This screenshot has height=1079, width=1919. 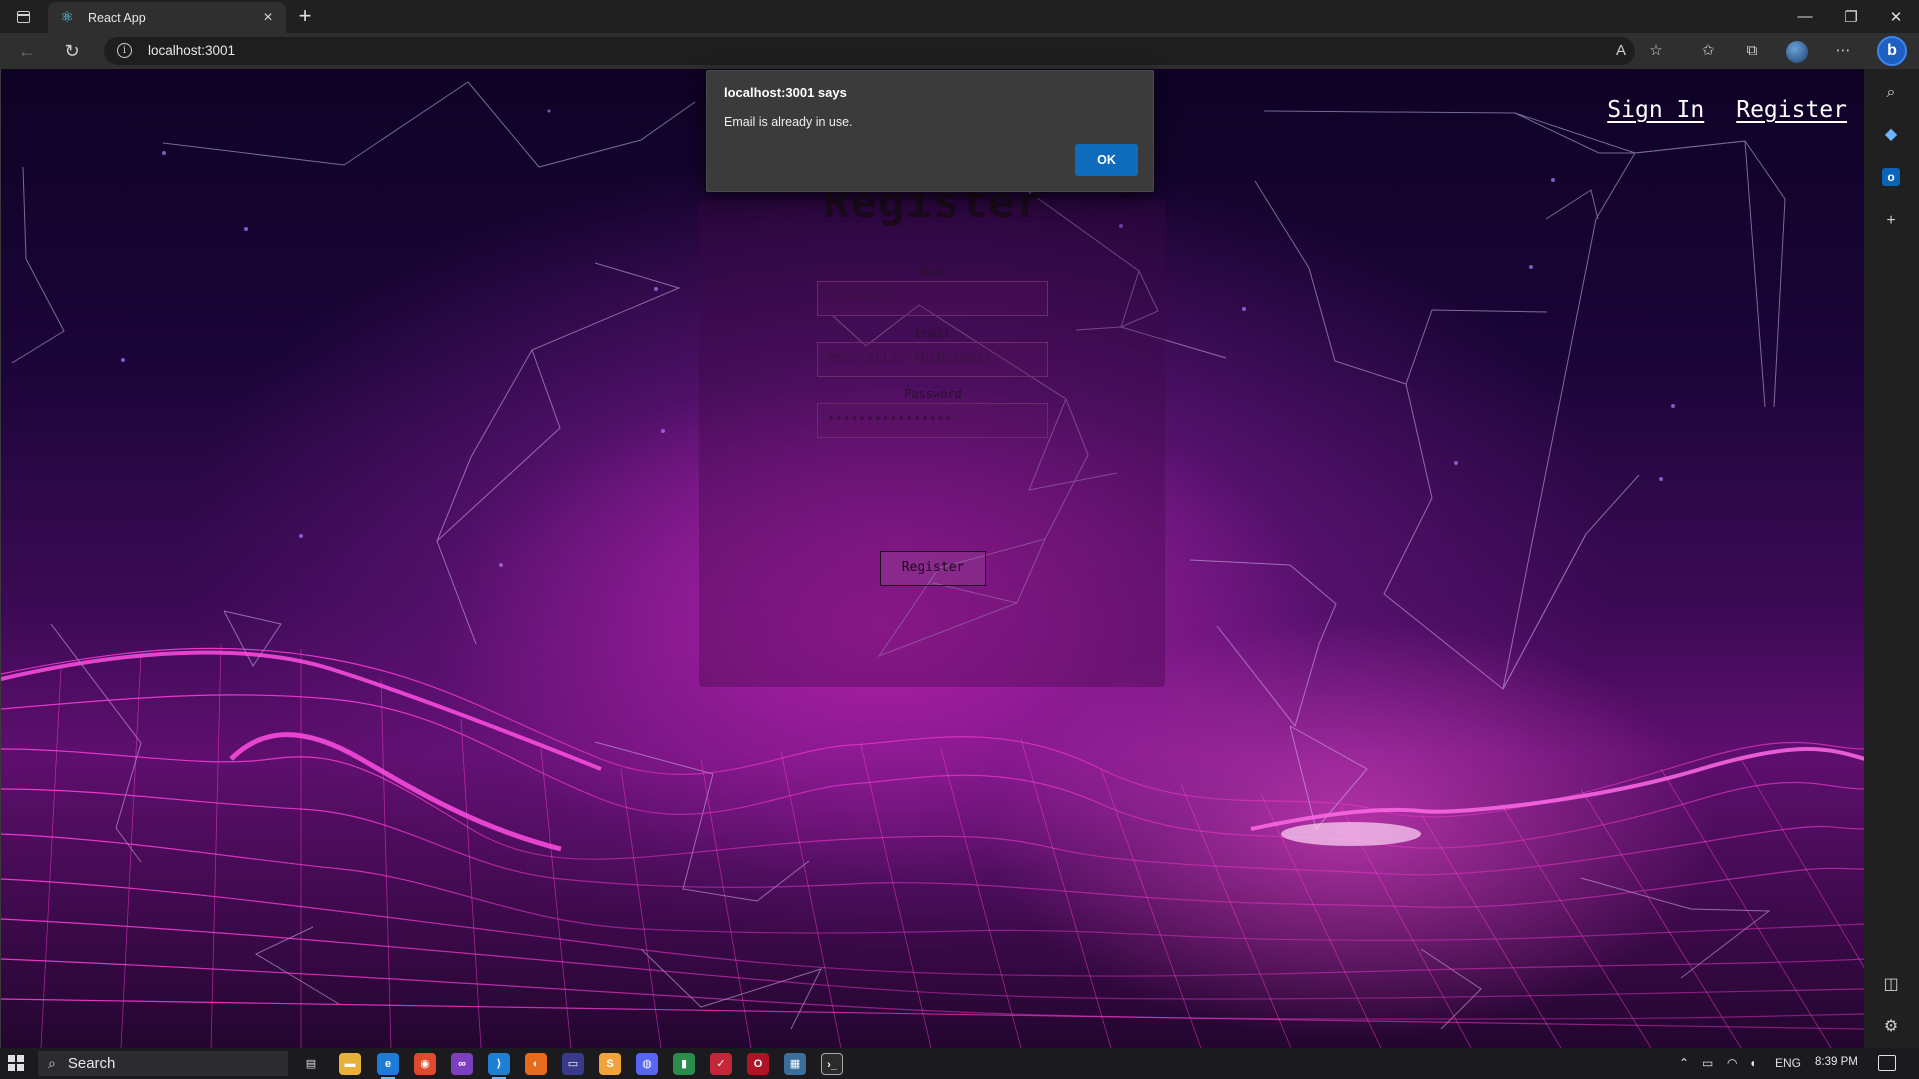 What do you see at coordinates (72, 51) in the screenshot?
I see `refresh-icon: ↻` at bounding box center [72, 51].